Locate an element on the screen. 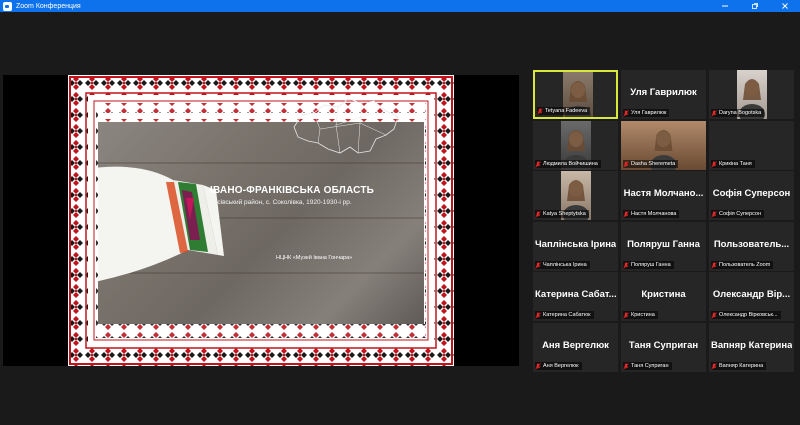 The height and width of the screenshot is (425, 800). close-button is located at coordinates (785, 6).